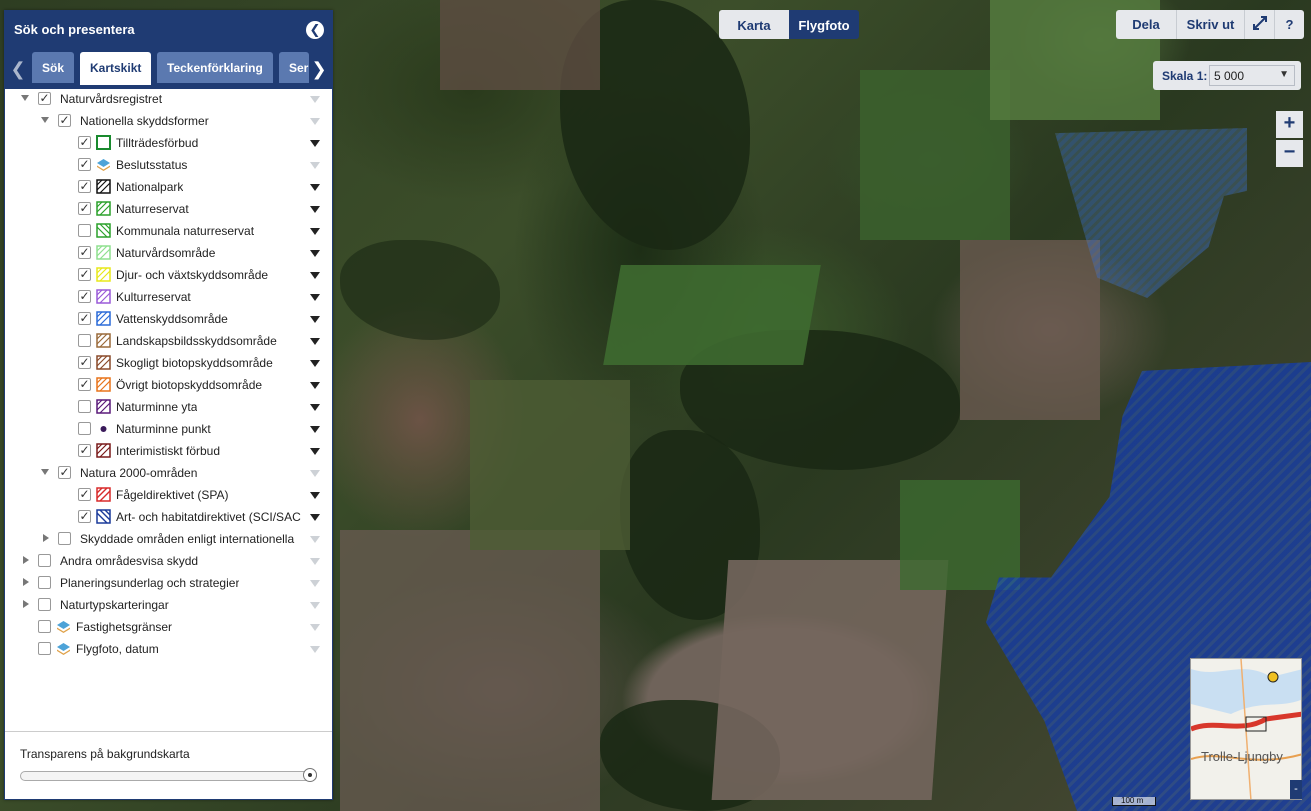  I want to click on layer-row: Flygfoto, datum, so click(168, 649).